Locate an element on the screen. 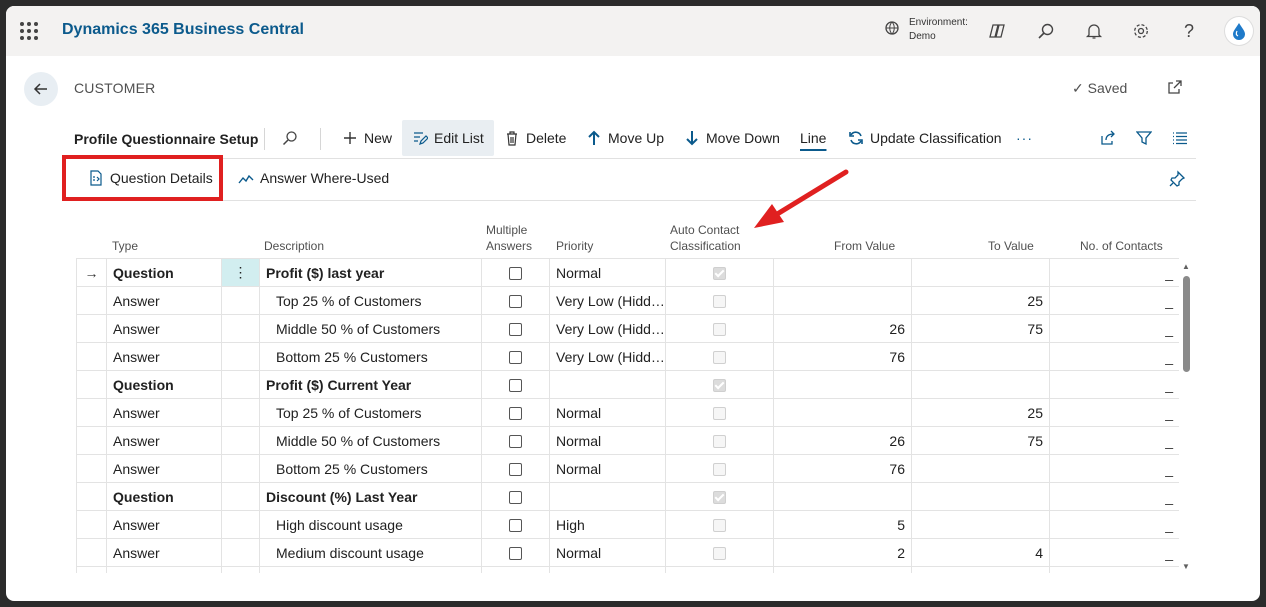 The image size is (1266, 607). open-new-window-icon is located at coordinates (1175, 89).